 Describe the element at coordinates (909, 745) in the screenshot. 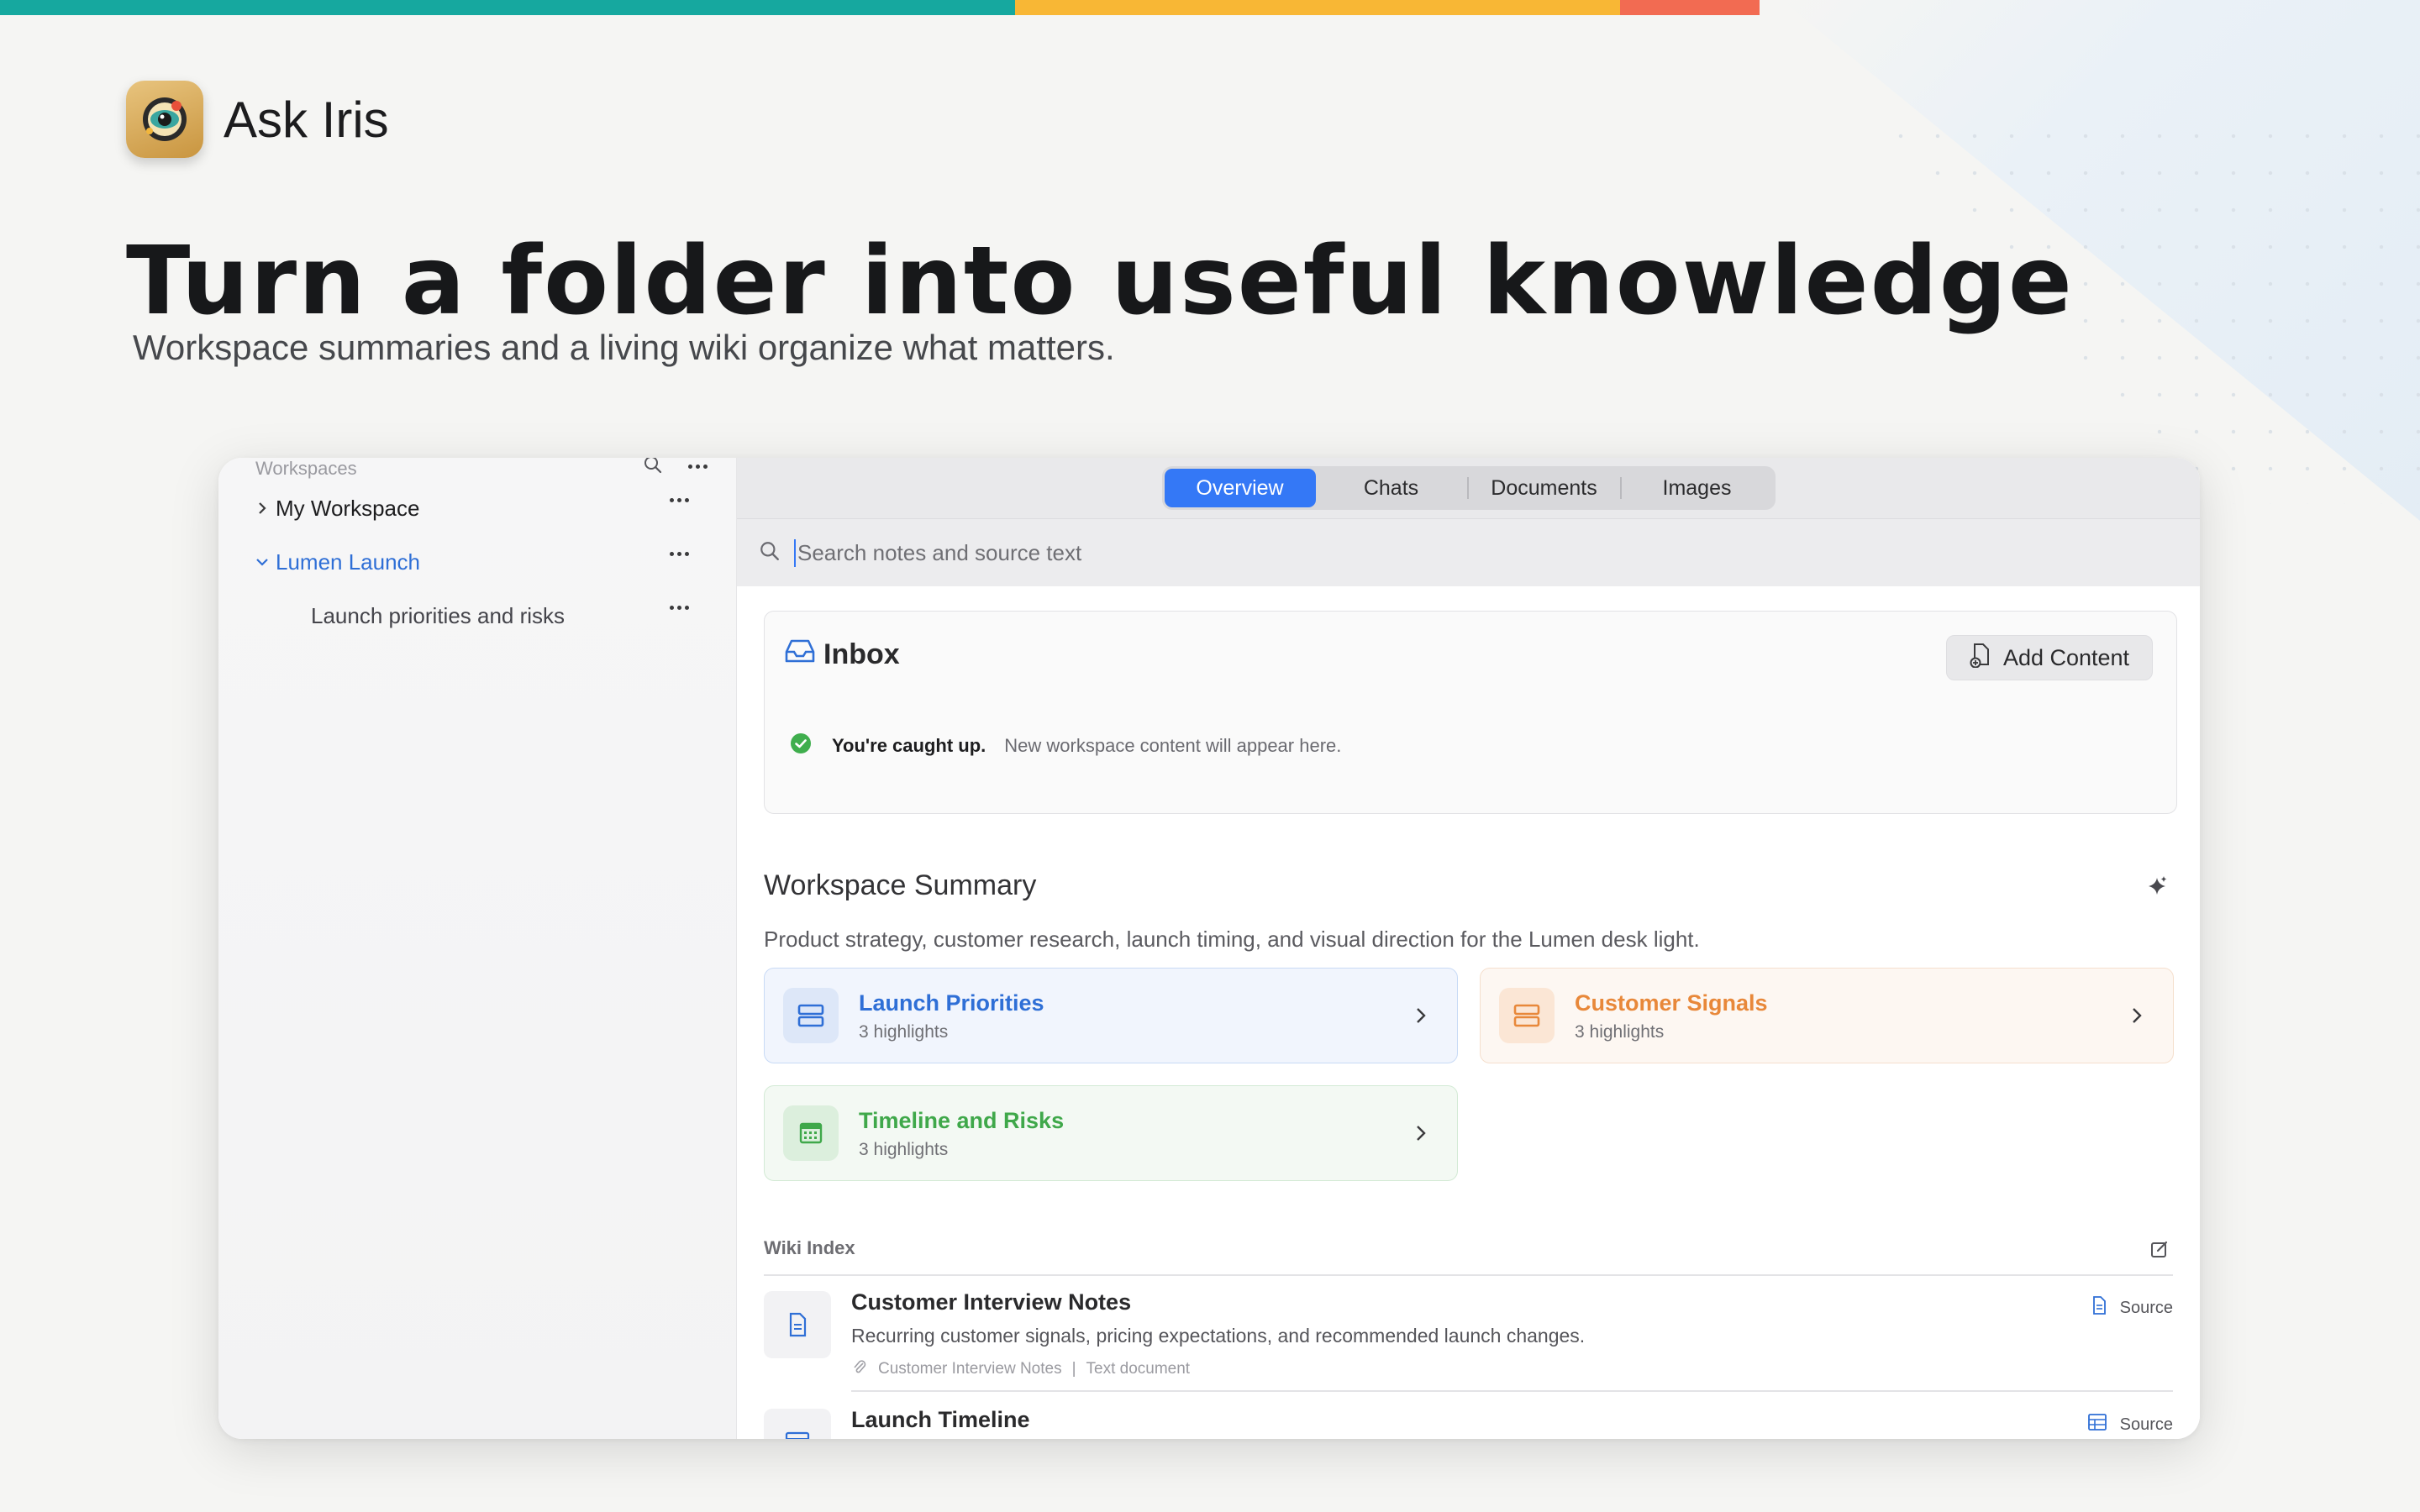

I see `status-strong: You're caught up.` at that location.